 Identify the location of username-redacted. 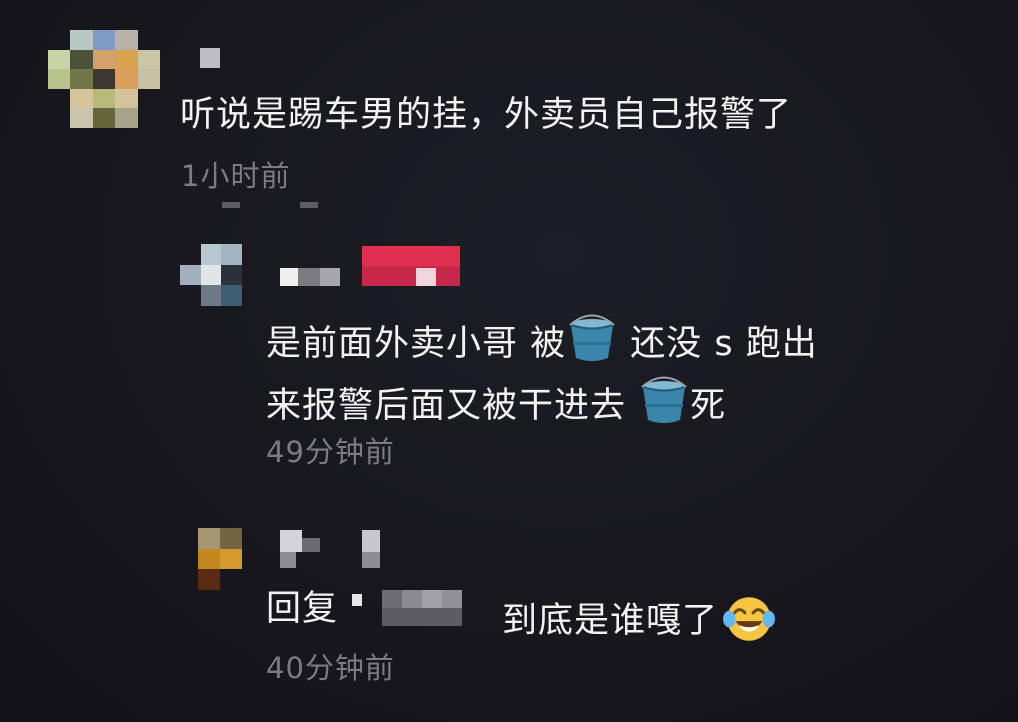
(210, 58).